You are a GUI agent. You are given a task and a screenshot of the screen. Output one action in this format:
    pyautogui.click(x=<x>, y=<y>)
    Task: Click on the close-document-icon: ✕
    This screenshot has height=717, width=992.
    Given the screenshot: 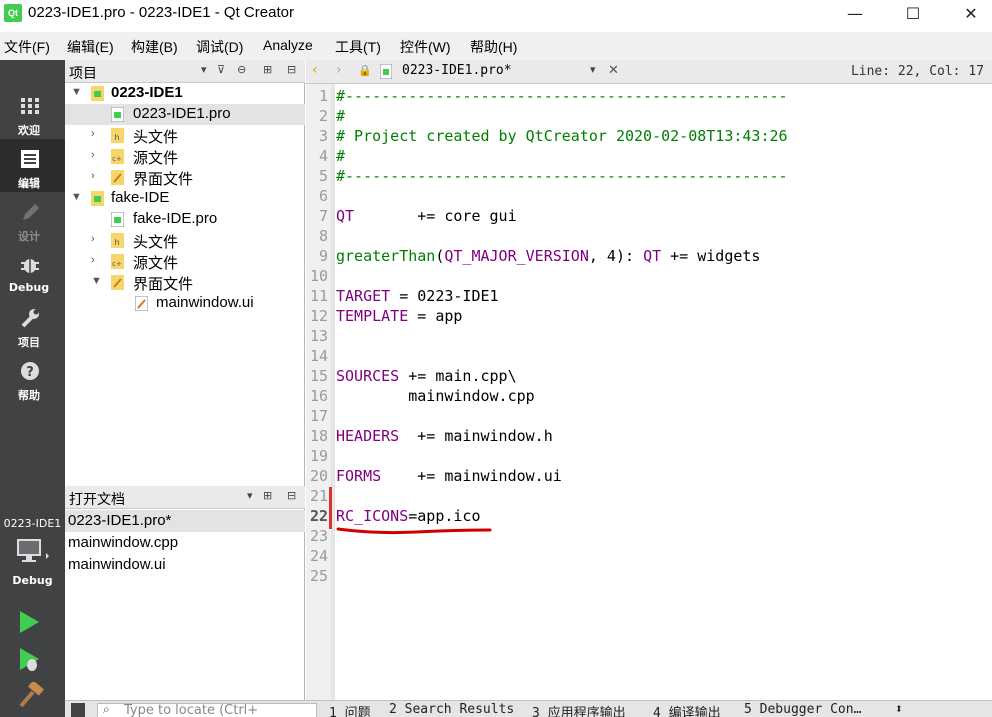 What is the action you would take?
    pyautogui.click(x=613, y=70)
    